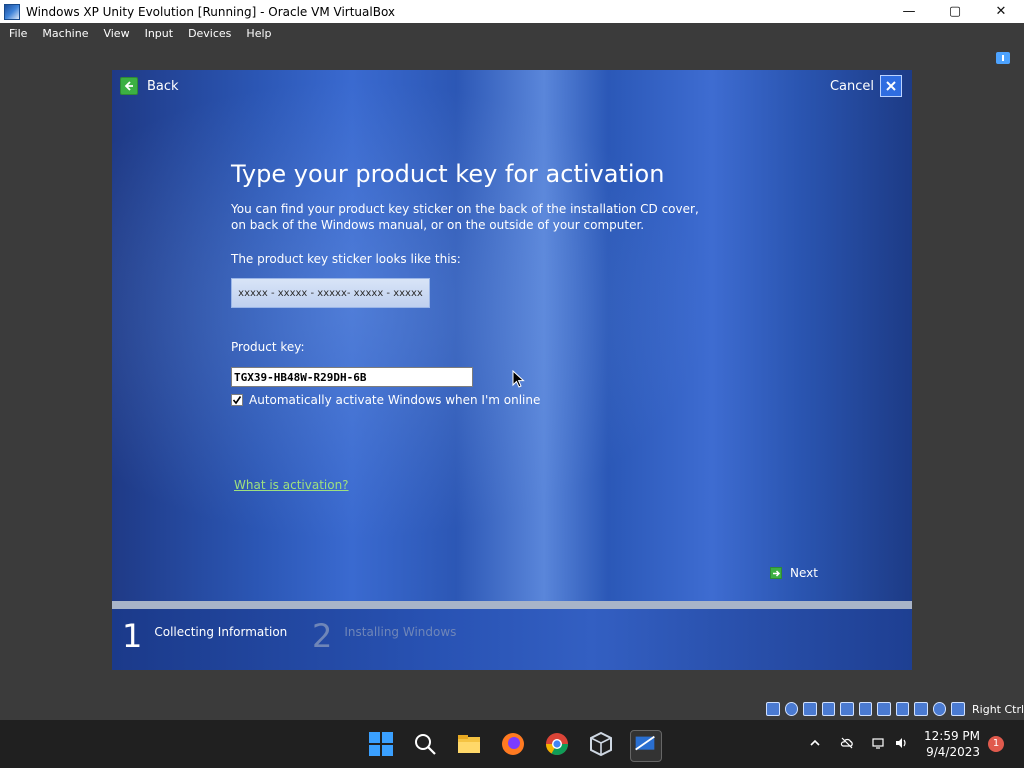  What do you see at coordinates (815, 743) in the screenshot?
I see `chevron-up-icon` at bounding box center [815, 743].